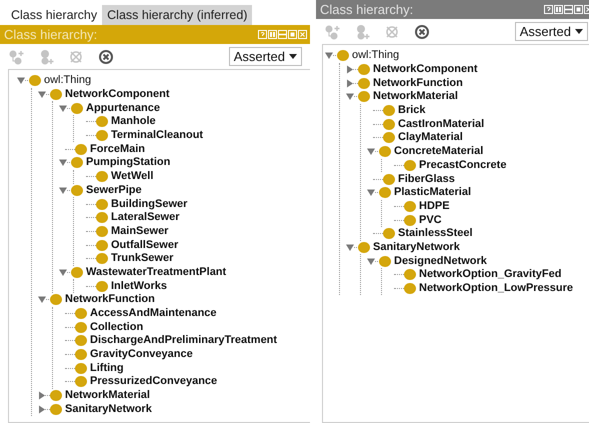 The width and height of the screenshot is (589, 423). I want to click on class-label: WetWell, so click(132, 177).